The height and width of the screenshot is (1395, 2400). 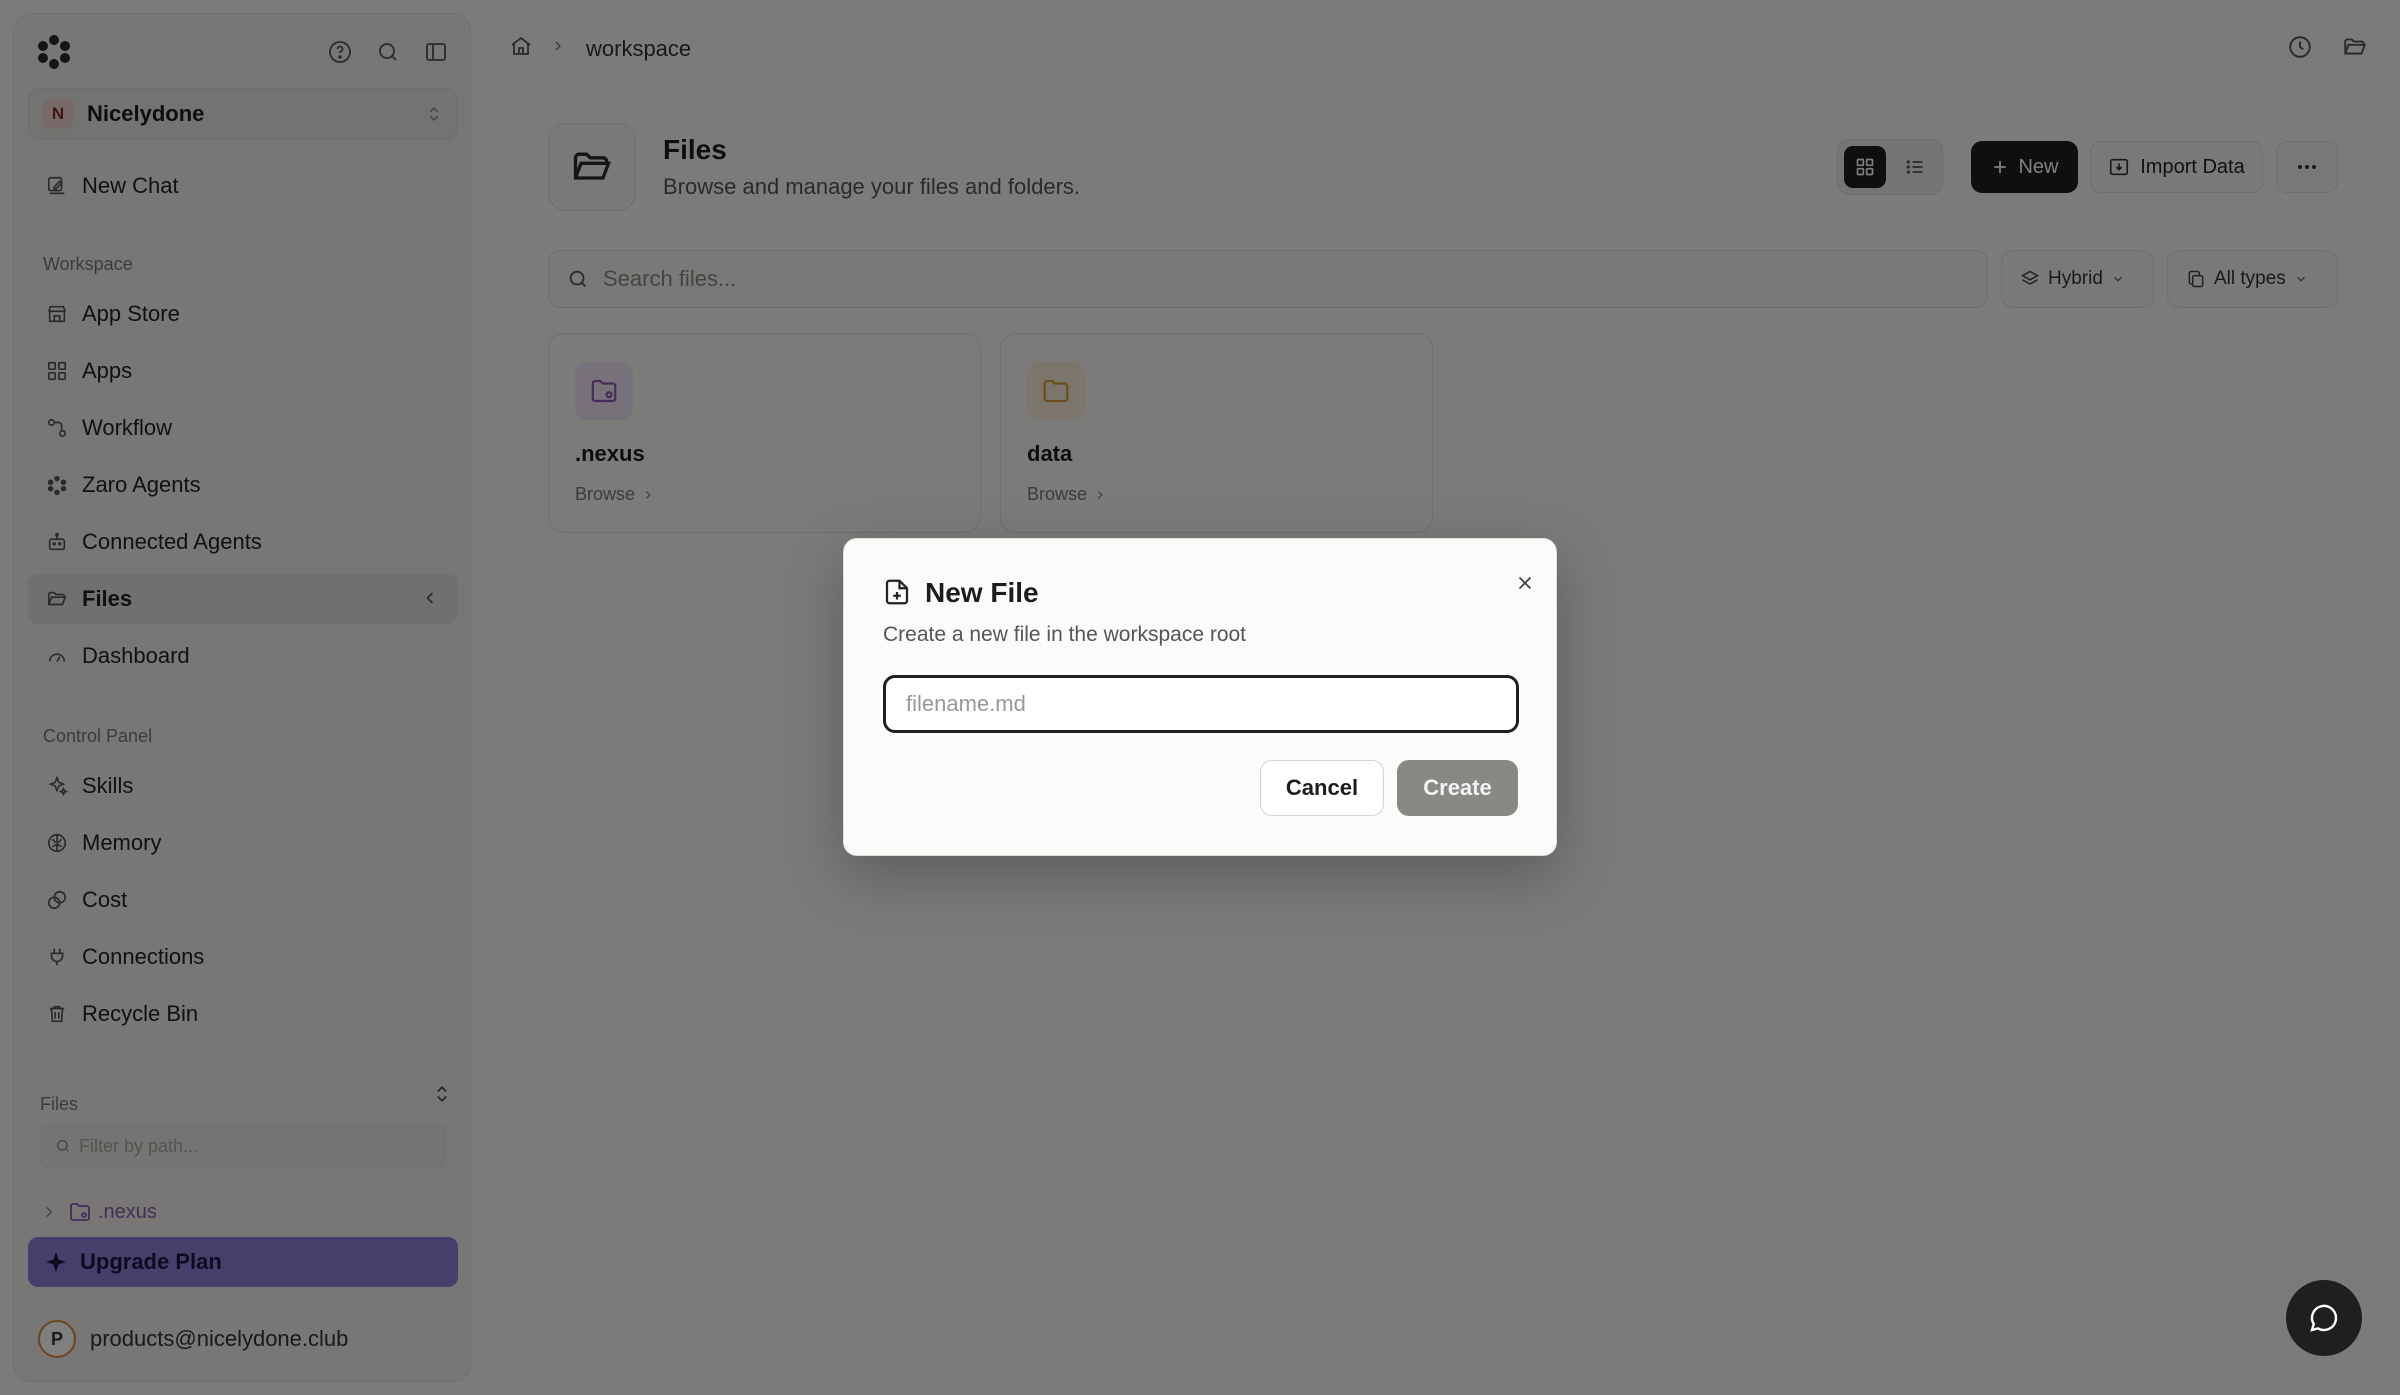 I want to click on chat-button, so click(x=2324, y=1318).